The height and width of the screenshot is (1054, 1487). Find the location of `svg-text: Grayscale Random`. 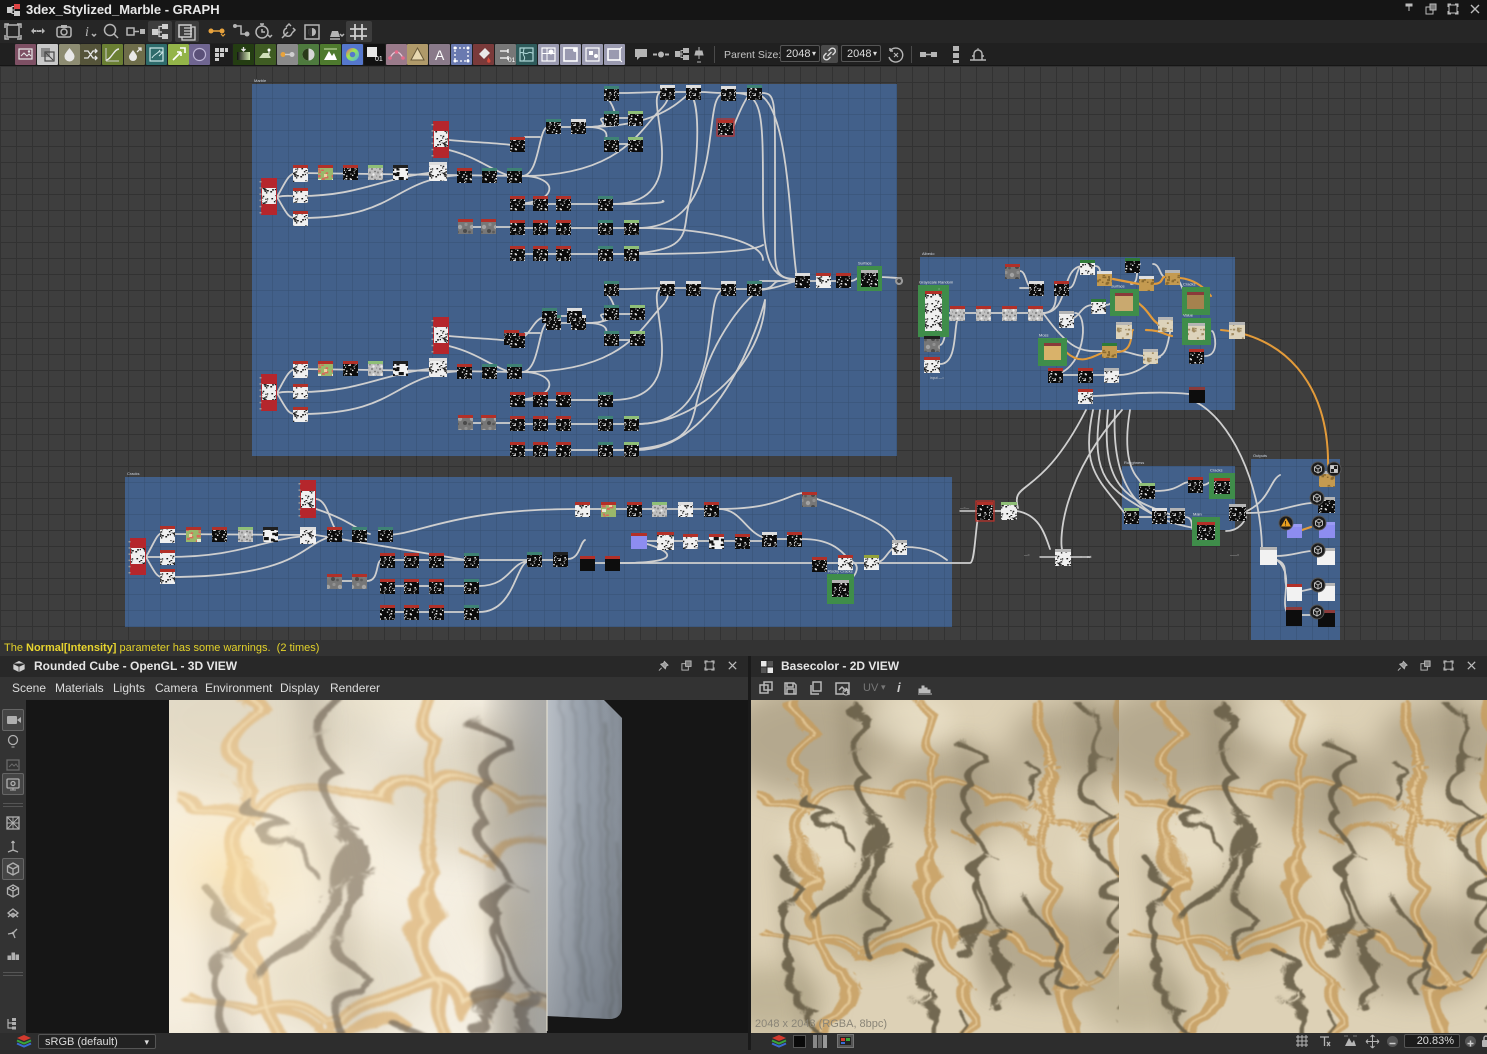

svg-text: Grayscale Random is located at coordinates (936, 282).